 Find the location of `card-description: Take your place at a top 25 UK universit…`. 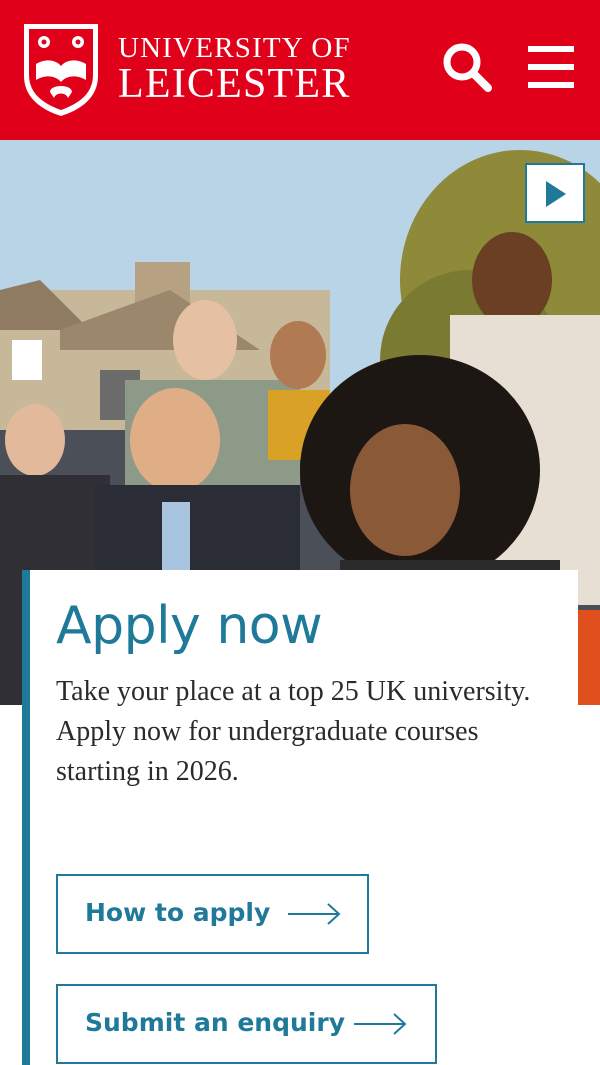

card-description: Take your place at a top 25 UK universit… is located at coordinates (293, 731).